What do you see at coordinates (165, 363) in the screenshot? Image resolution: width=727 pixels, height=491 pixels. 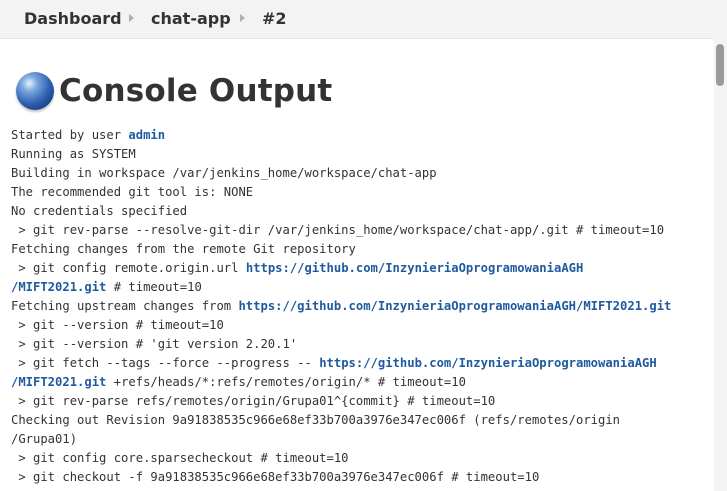 I see `console-text: > git fetch --tags --force --progress --` at bounding box center [165, 363].